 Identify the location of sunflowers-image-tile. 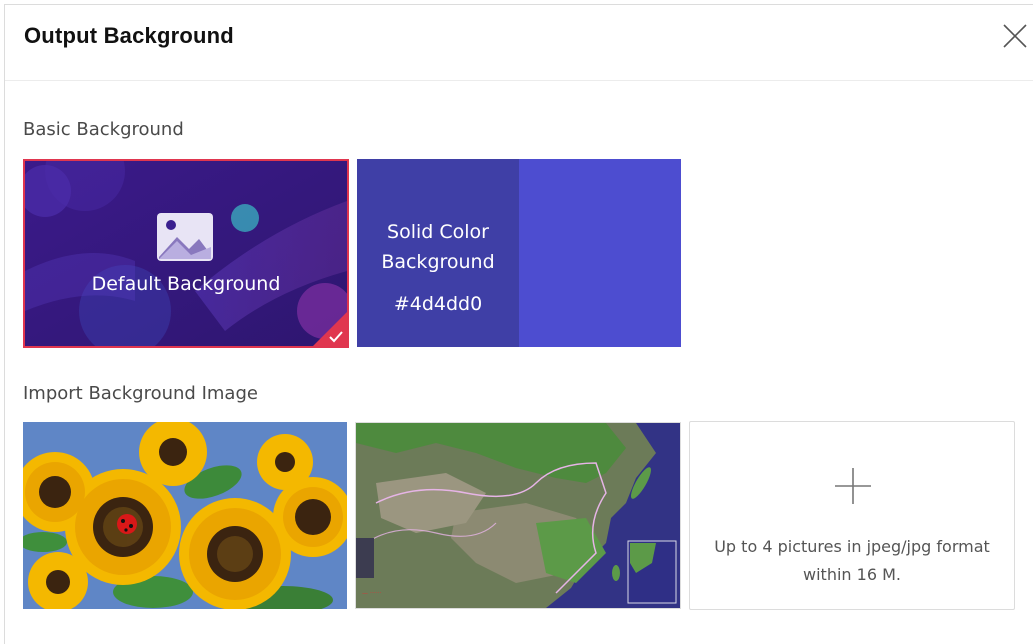
(185, 515).